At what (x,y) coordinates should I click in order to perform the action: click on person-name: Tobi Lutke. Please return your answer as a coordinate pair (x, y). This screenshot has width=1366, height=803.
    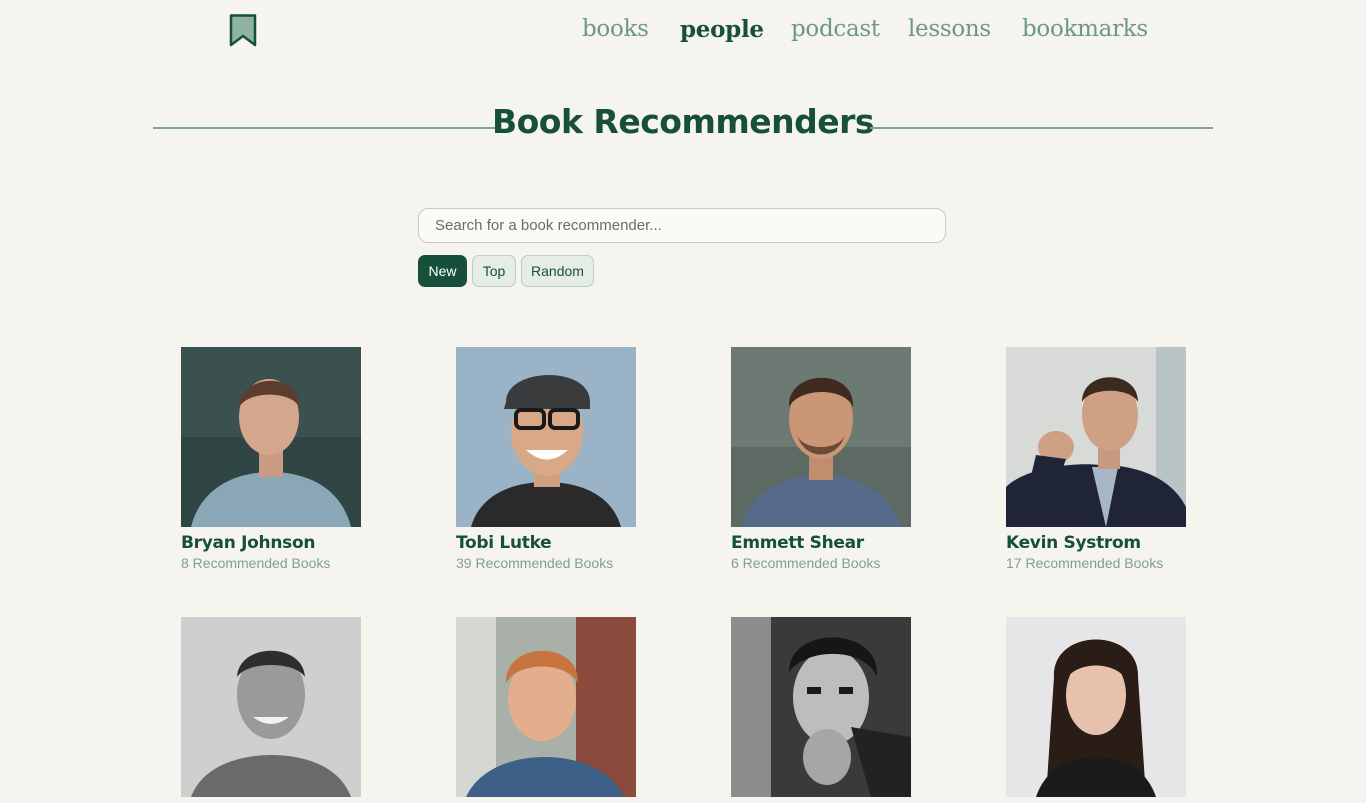
    Looking at the image, I should click on (566, 543).